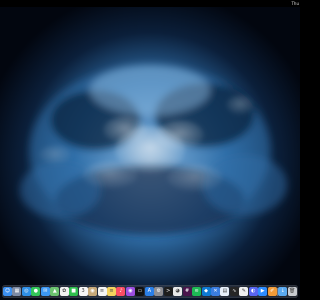  Describe the element at coordinates (45, 291) in the screenshot. I see `mail-icon: ✉` at that location.